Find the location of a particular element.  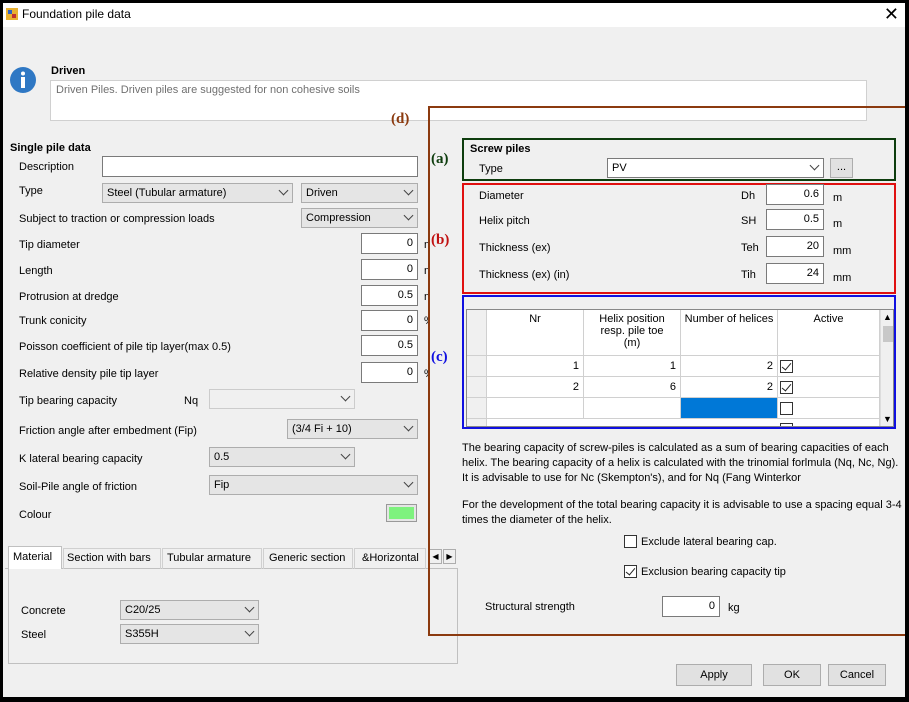

exclusion-tip-checkbox is located at coordinates (630, 571).